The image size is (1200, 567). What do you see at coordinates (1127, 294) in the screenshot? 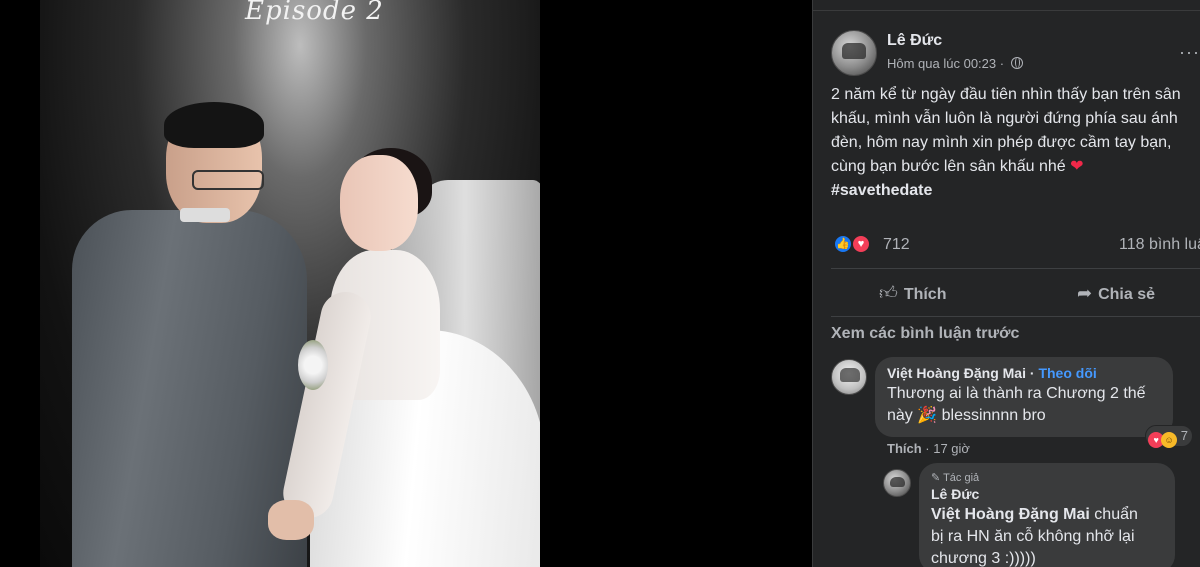
I see `share-button-label: Chia sẻ` at bounding box center [1127, 294].